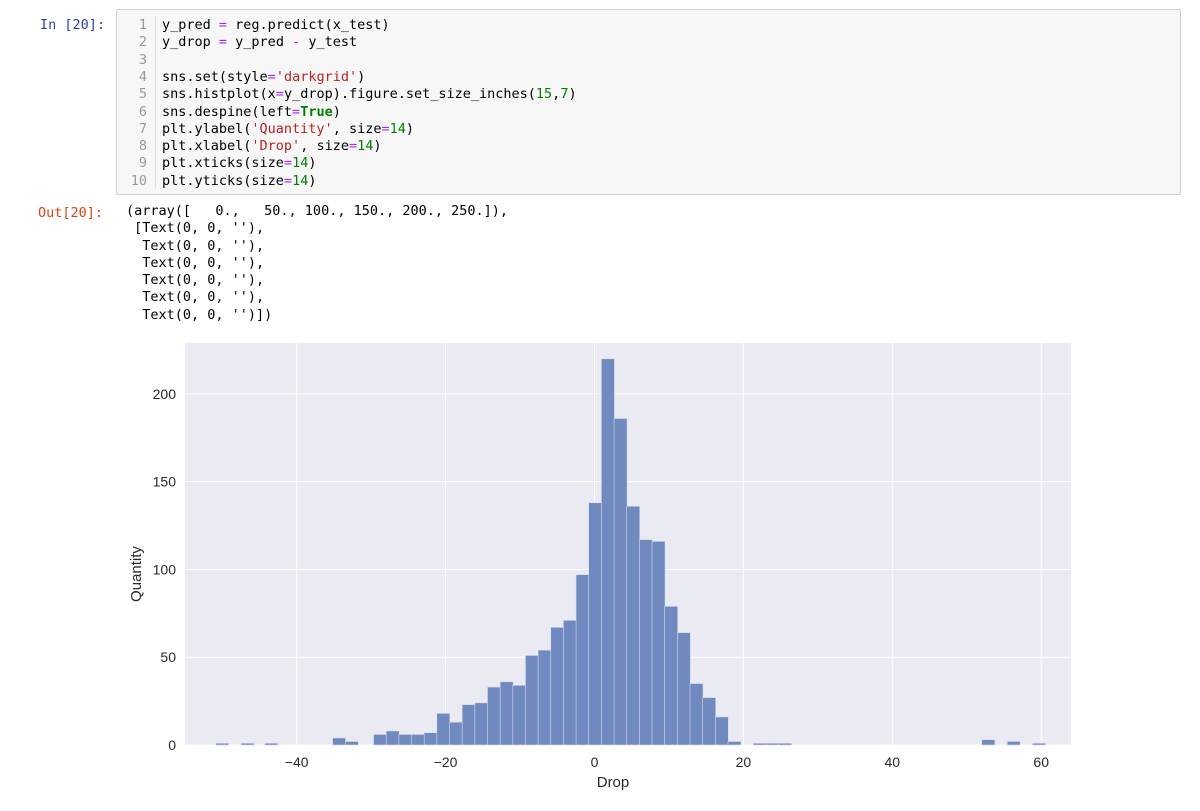 This screenshot has height=811, width=1200. I want to click on input-prompt: In [20]:, so click(73, 25).